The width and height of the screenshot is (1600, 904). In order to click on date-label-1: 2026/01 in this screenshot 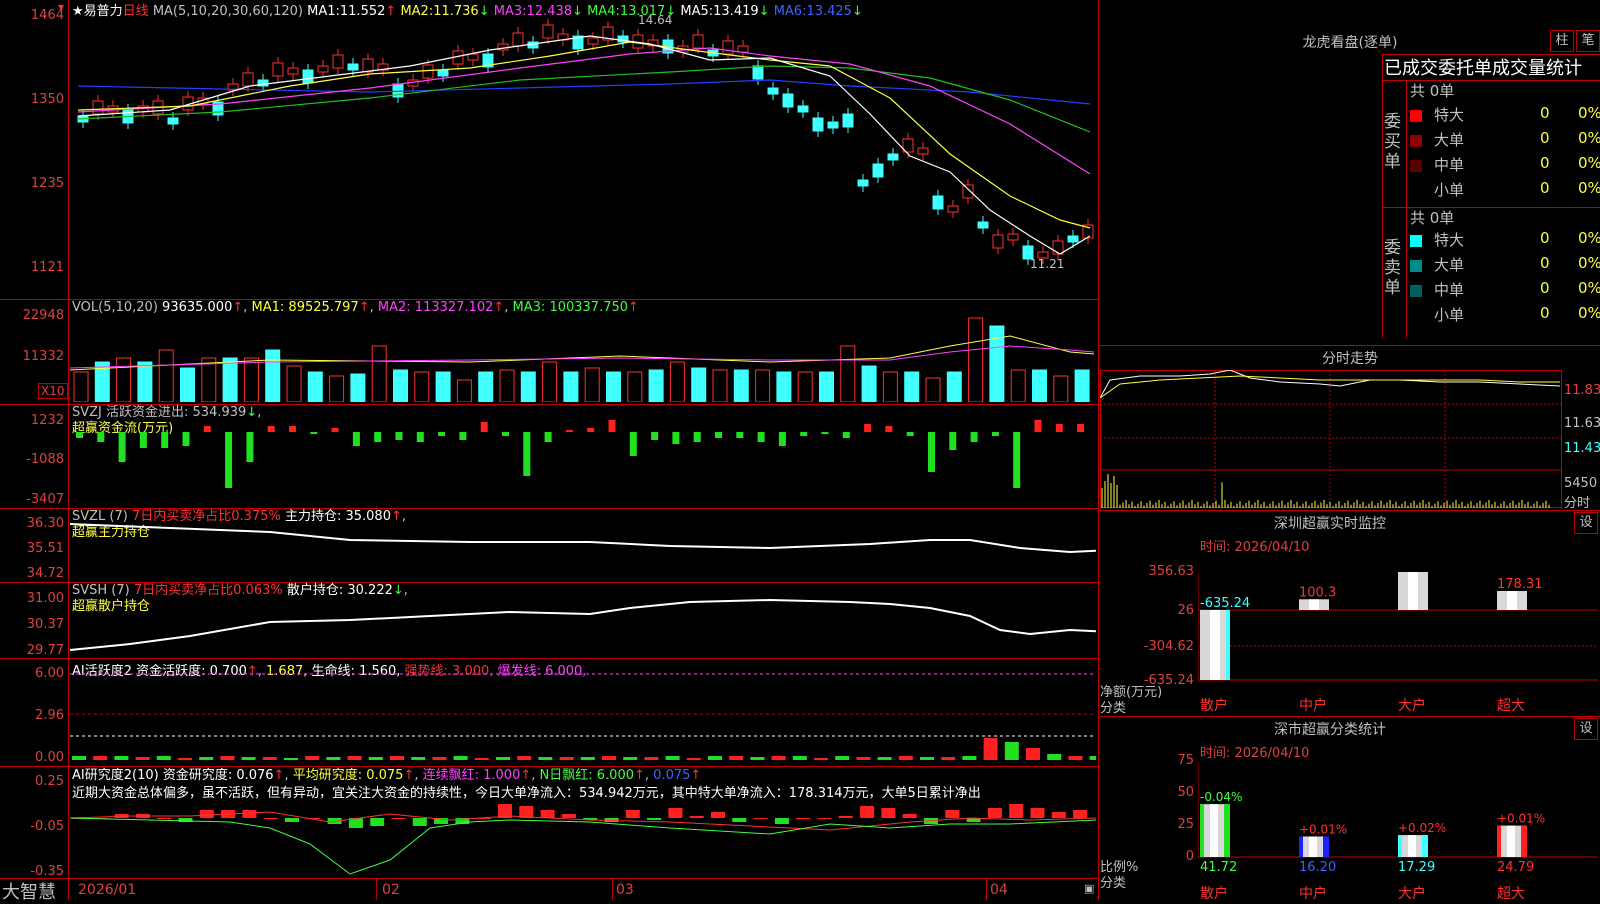, I will do `click(107, 890)`.